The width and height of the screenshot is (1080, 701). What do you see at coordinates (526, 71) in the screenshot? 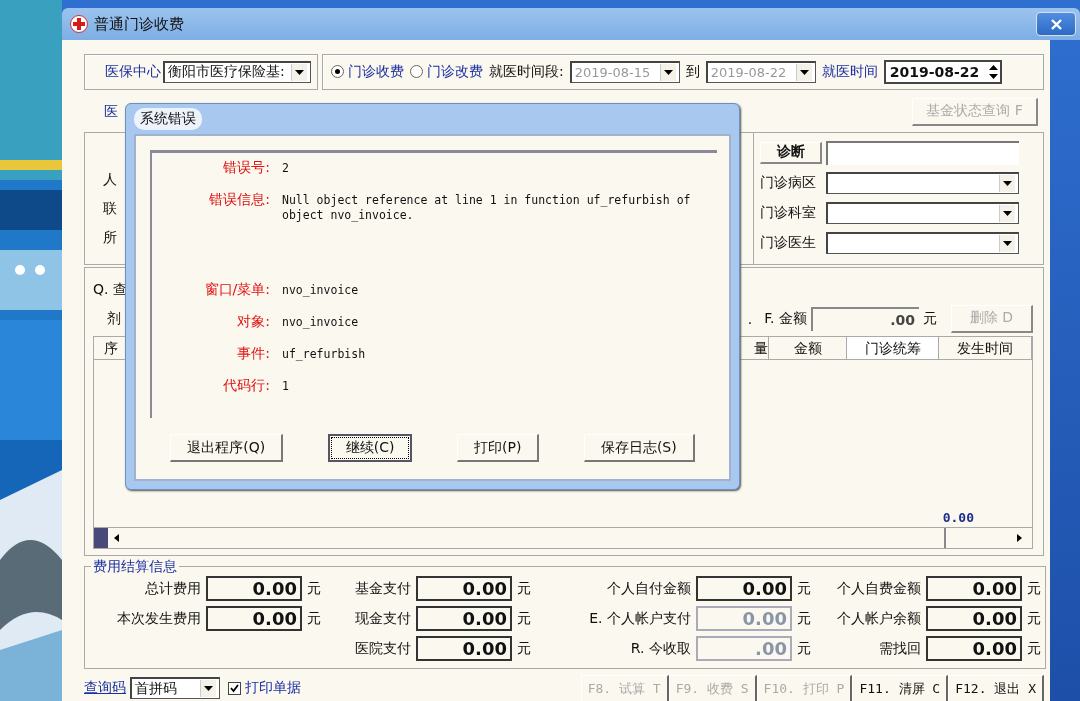
I see `field-label: 就医时间段:` at bounding box center [526, 71].